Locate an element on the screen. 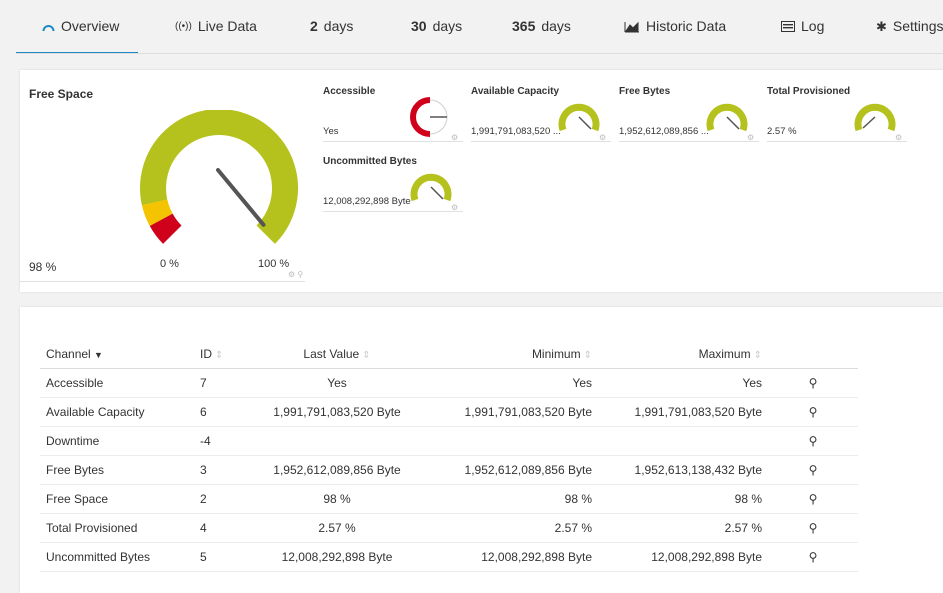  pin-icon: ⚙ ⚲ is located at coordinates (295, 274).